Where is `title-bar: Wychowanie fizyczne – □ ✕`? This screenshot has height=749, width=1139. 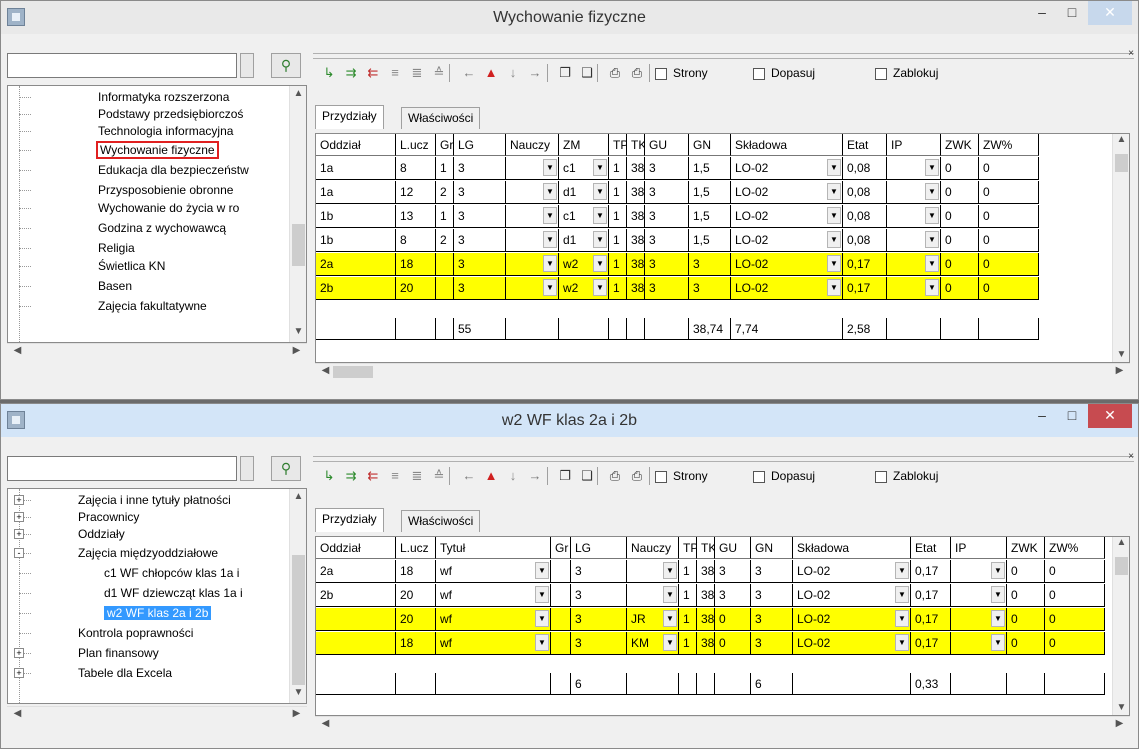
title-bar: Wychowanie fizyczne – □ ✕ is located at coordinates (569, 17).